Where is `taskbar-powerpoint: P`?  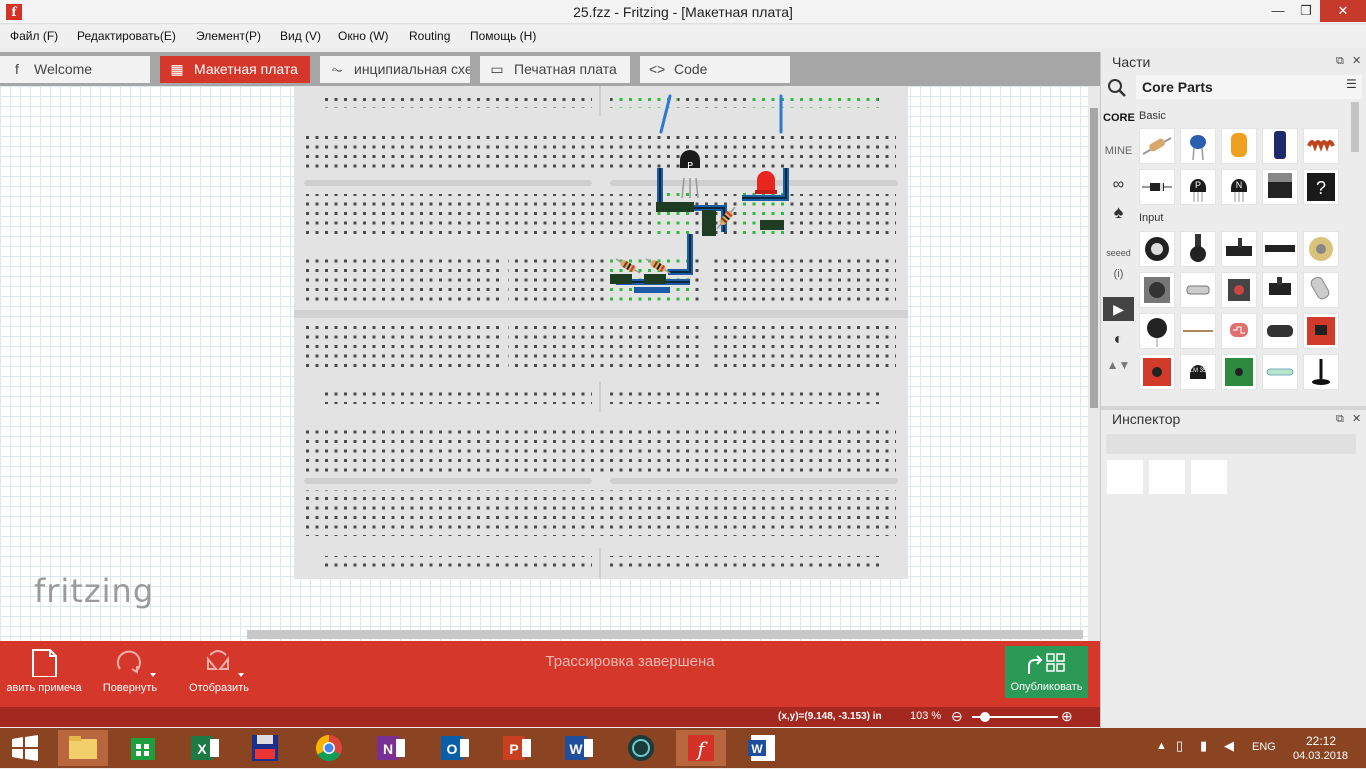
taskbar-powerpoint: P is located at coordinates (517, 748).